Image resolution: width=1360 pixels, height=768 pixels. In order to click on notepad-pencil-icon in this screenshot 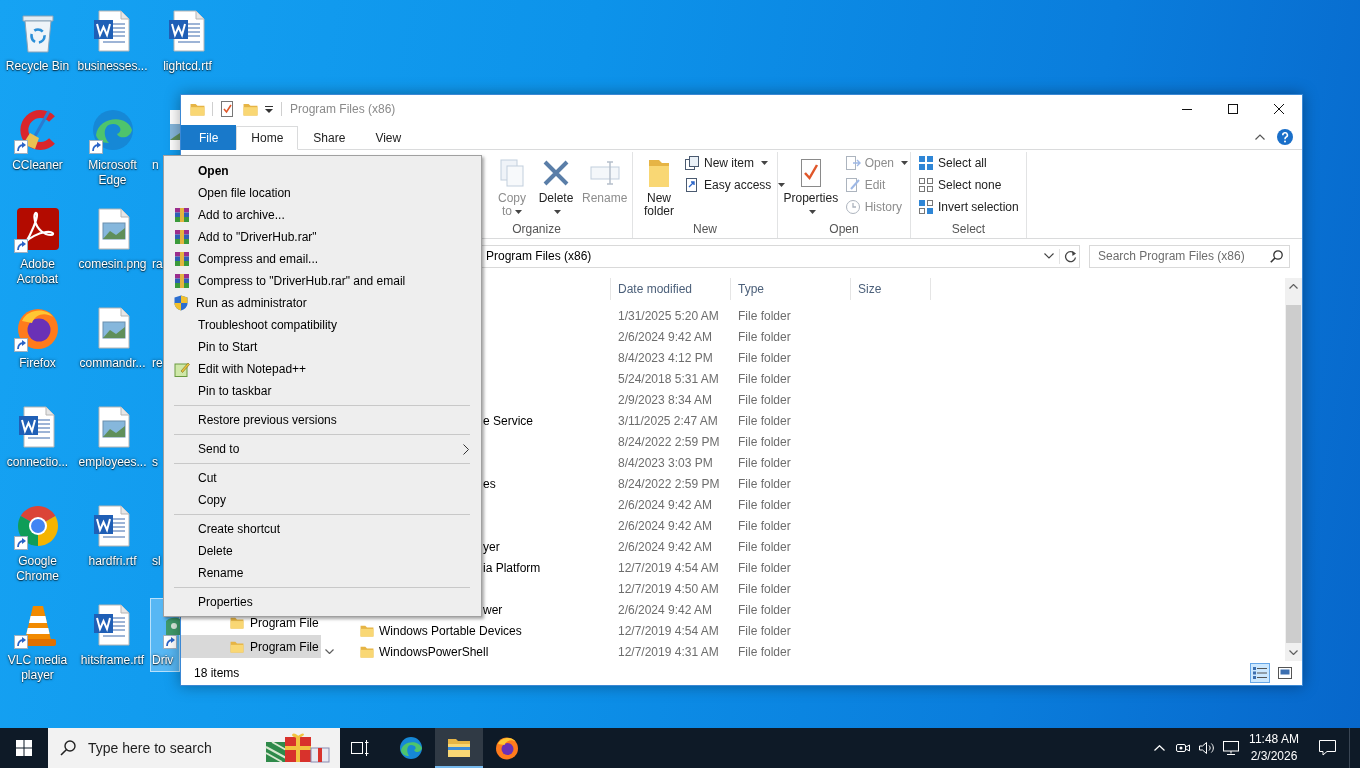, I will do `click(182, 369)`.